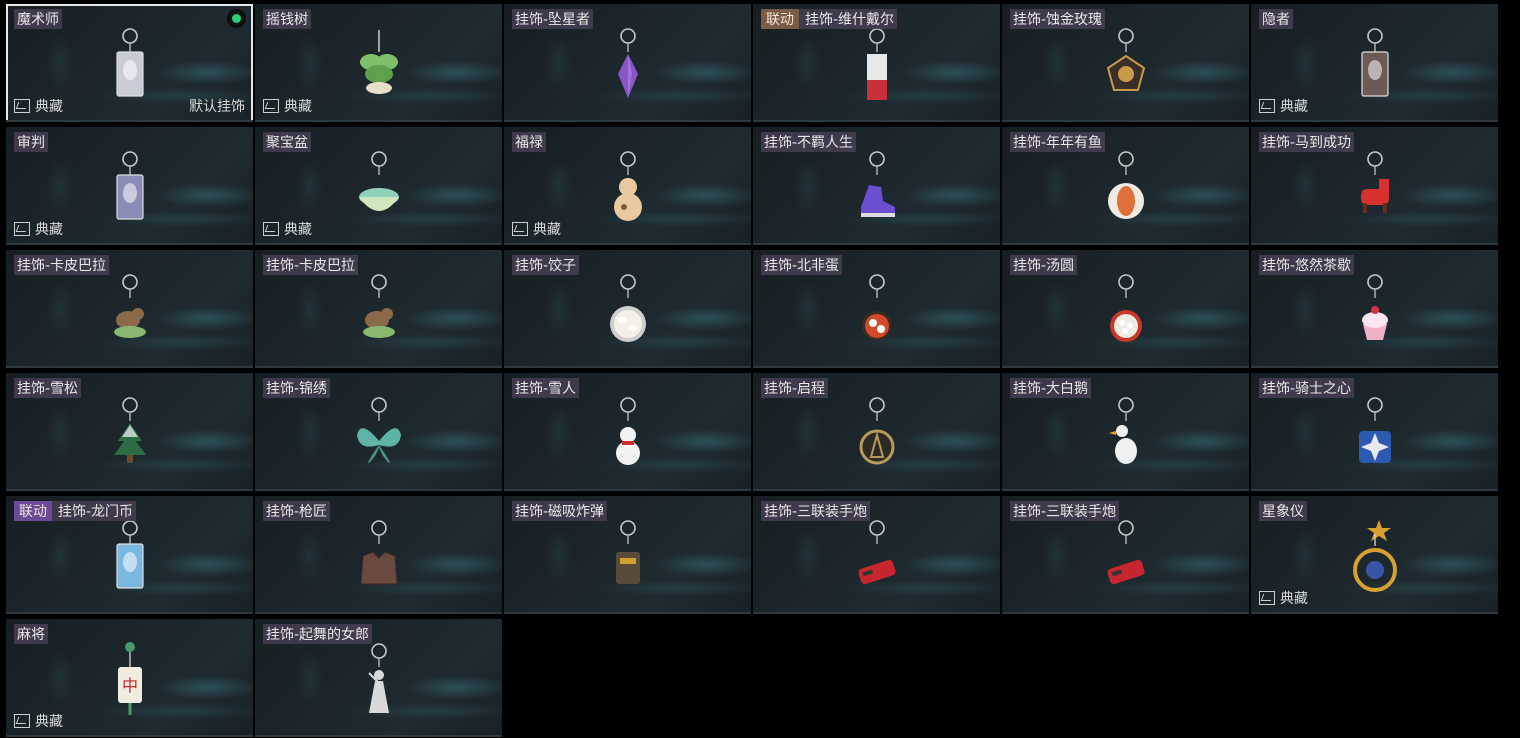 The image size is (1520, 738). I want to click on astrolabe-icon, so click(1375, 559).